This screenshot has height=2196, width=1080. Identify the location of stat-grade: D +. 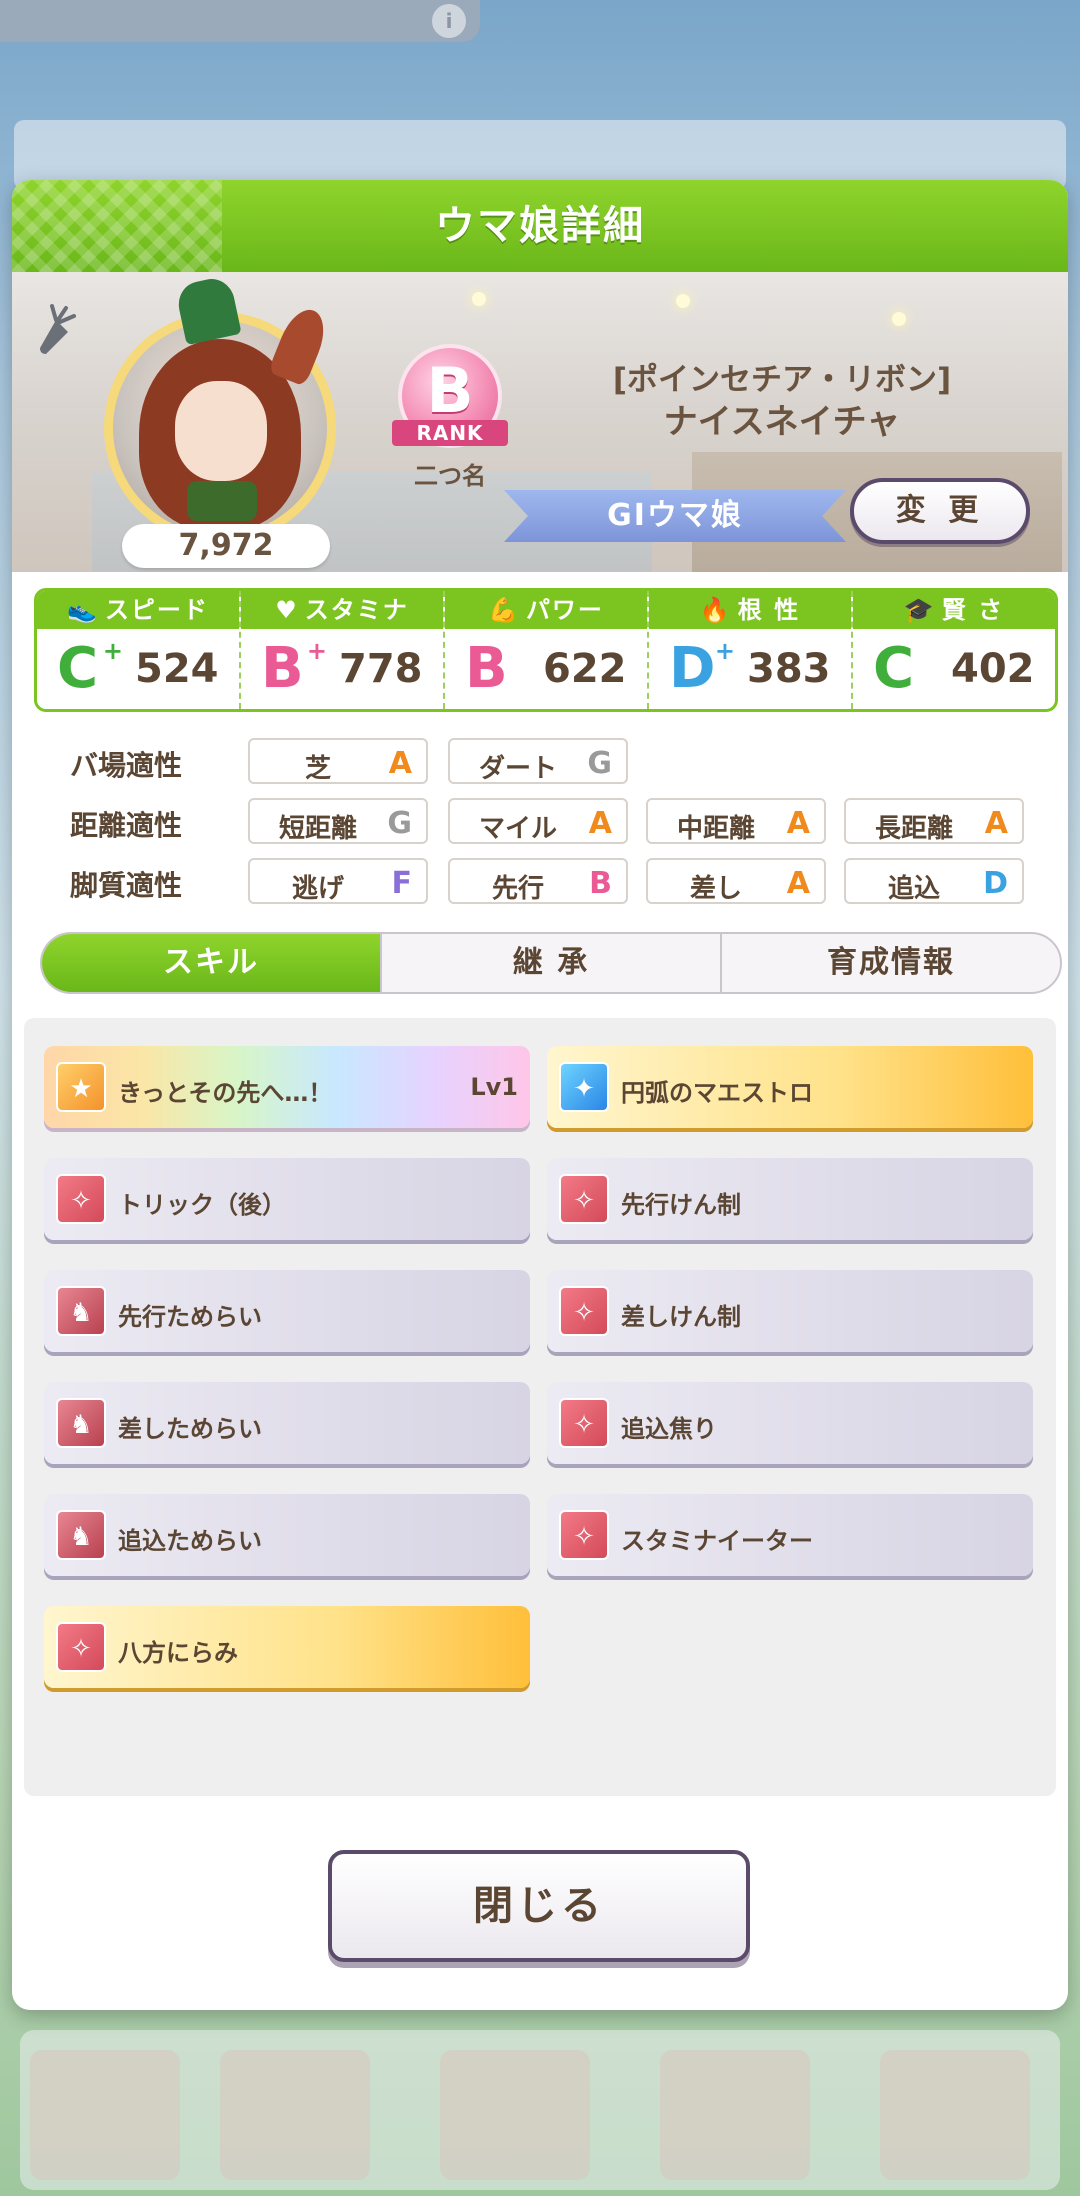
(704, 668).